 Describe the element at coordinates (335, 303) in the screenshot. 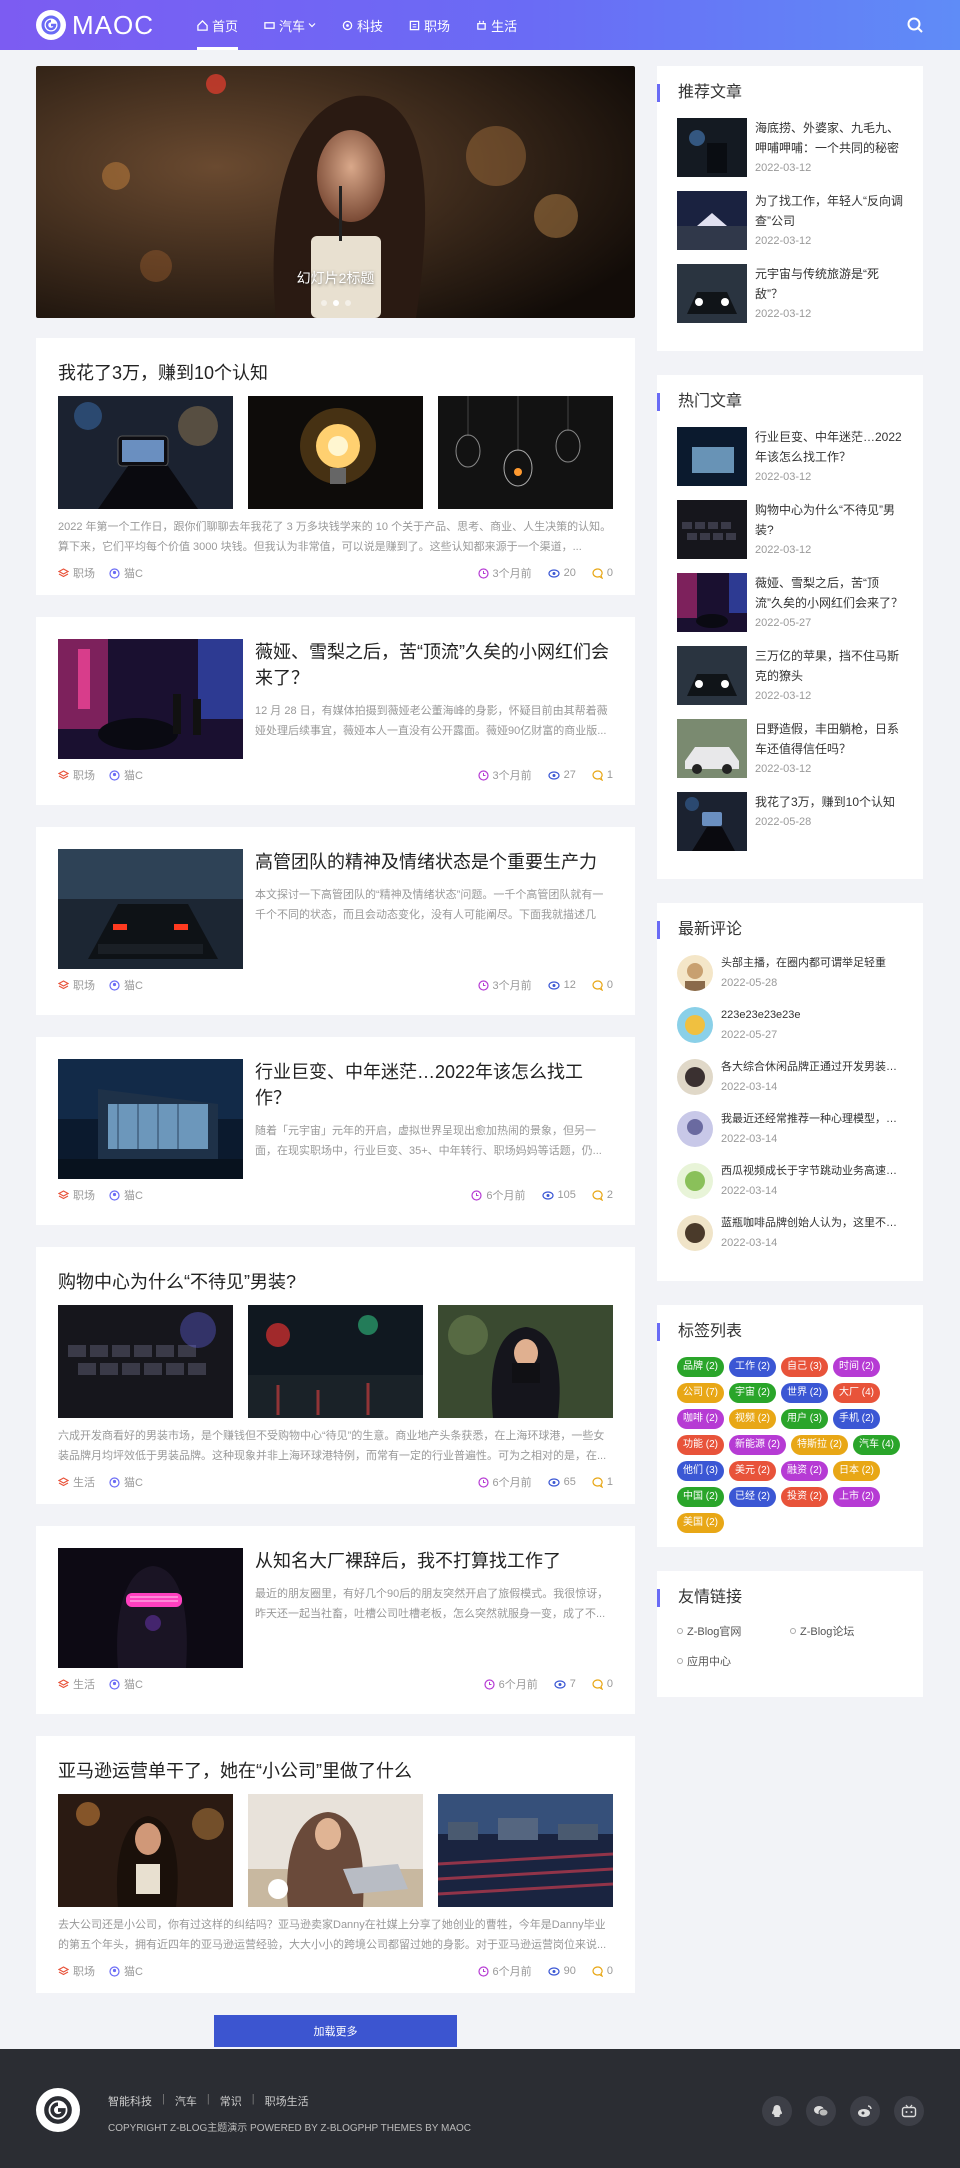

I see `slider-dot-active` at that location.